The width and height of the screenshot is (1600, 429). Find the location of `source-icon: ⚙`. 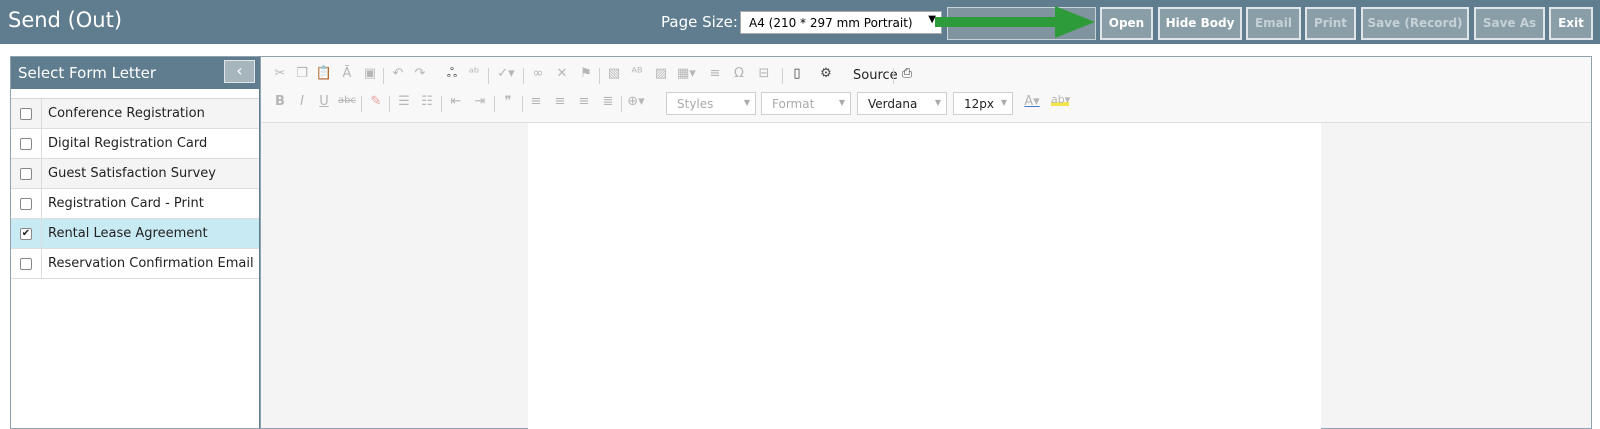

source-icon: ⚙ is located at coordinates (826, 73).